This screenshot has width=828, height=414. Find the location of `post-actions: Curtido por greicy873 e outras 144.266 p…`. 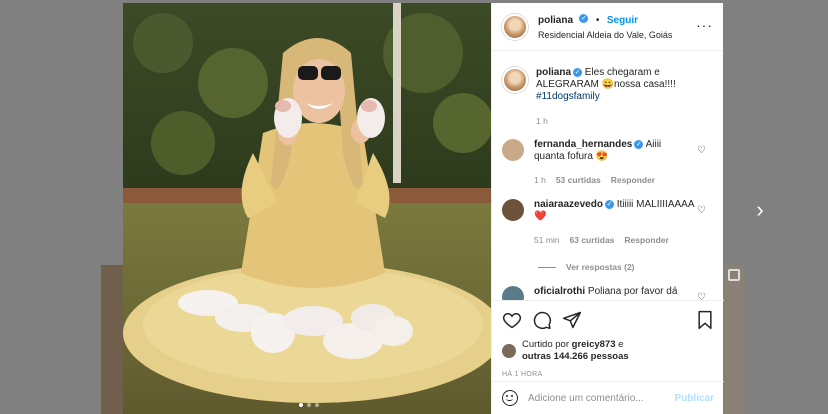

post-actions: Curtido por greicy873 e outras 144.266 p… is located at coordinates (608, 339).